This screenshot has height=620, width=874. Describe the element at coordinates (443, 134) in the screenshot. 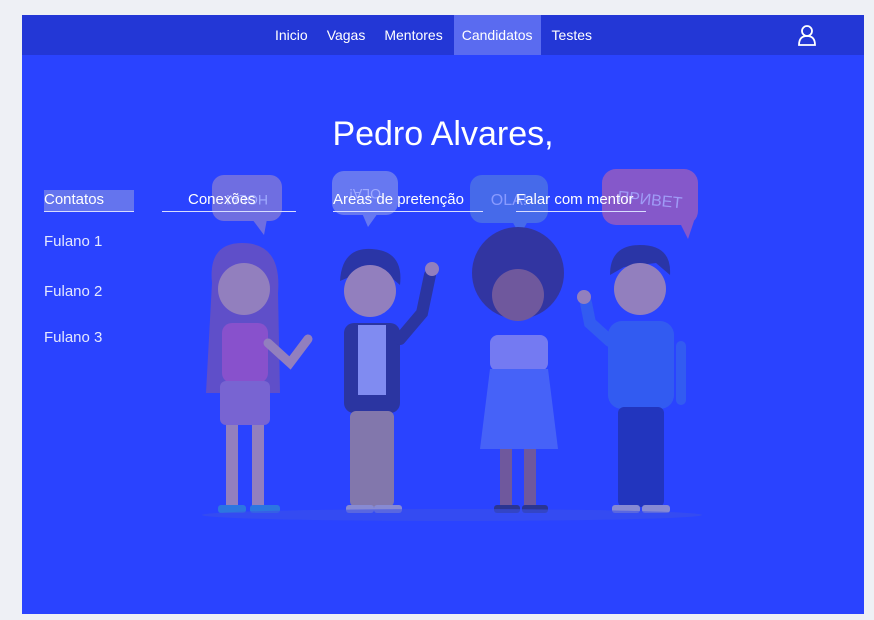

I see `page-title: Pedro Alvares,` at that location.